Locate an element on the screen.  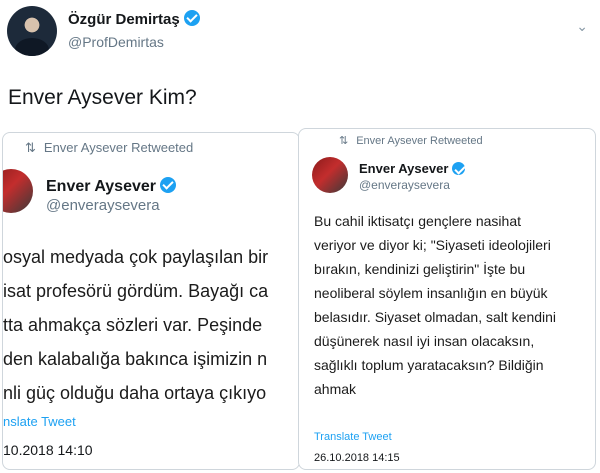
left-card-line: osyal medyada çok paylaşılan bir is located at coordinates (136, 257).